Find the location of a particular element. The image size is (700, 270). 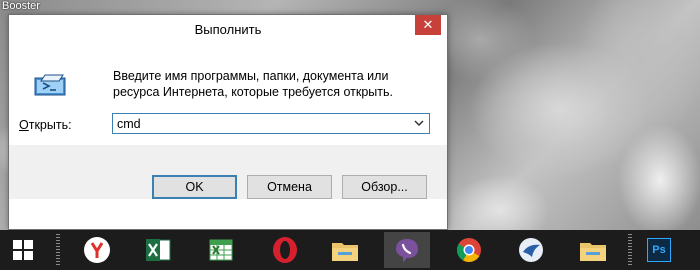

cancel-button: Отмена is located at coordinates (289, 187).